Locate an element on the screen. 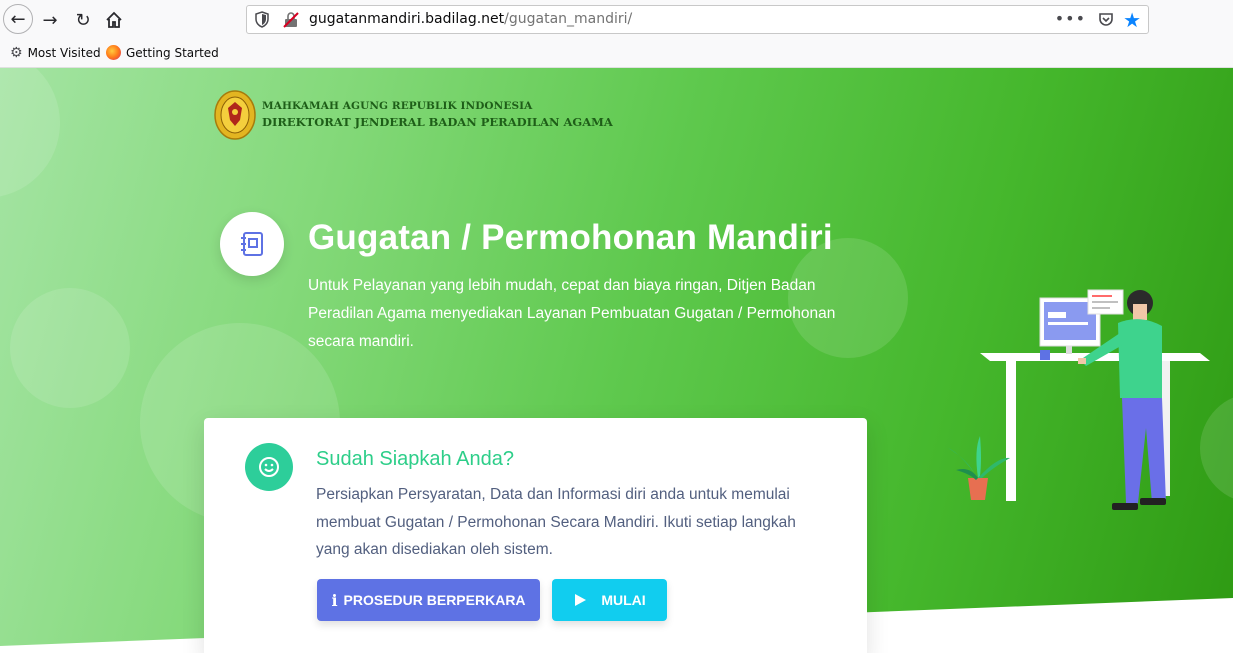 This screenshot has height=653, width=1233. firefox-icon is located at coordinates (113, 52).